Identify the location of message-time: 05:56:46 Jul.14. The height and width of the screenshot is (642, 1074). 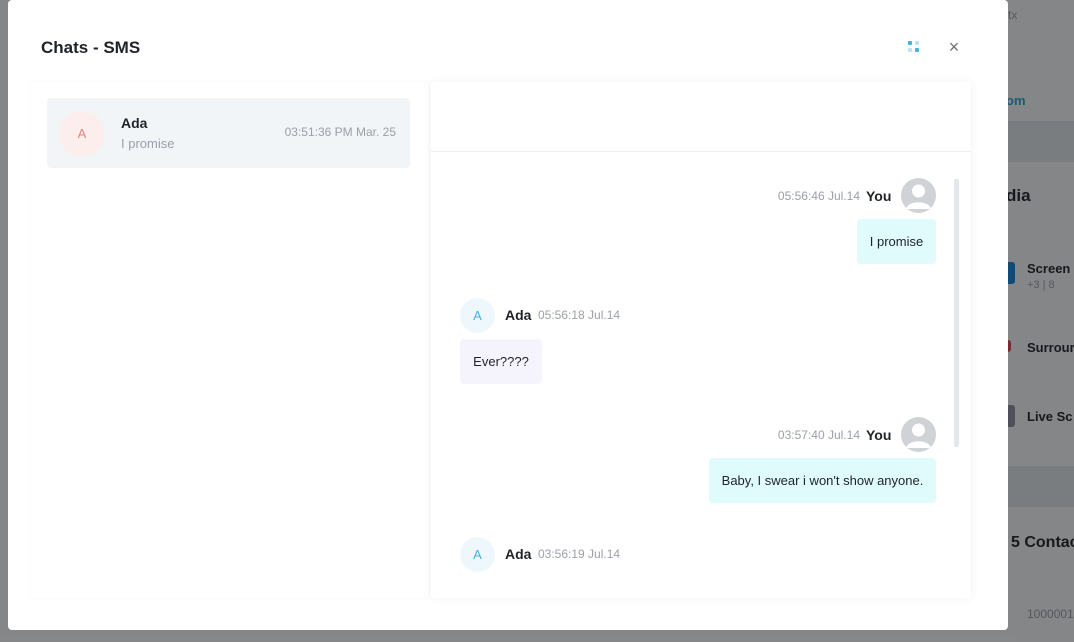
(818, 196).